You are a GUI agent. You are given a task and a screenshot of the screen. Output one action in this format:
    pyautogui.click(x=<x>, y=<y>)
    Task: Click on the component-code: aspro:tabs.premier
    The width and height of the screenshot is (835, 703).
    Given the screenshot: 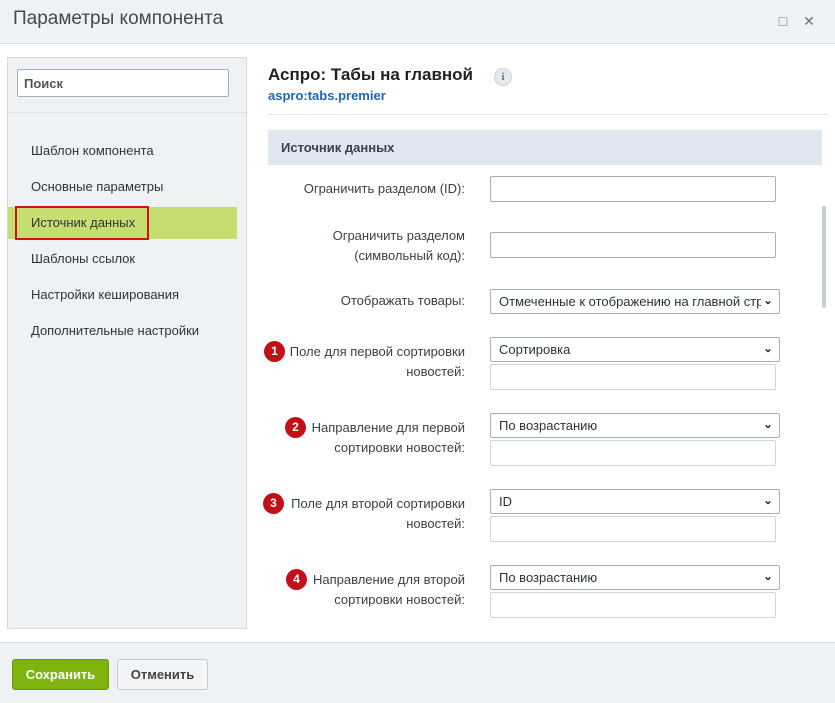 What is the action you would take?
    pyautogui.click(x=327, y=95)
    